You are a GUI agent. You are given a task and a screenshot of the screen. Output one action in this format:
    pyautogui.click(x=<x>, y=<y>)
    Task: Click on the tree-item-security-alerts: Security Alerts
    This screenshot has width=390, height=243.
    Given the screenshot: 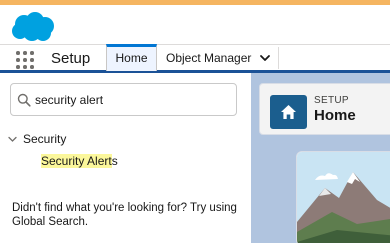 What is the action you would take?
    pyautogui.click(x=79, y=161)
    